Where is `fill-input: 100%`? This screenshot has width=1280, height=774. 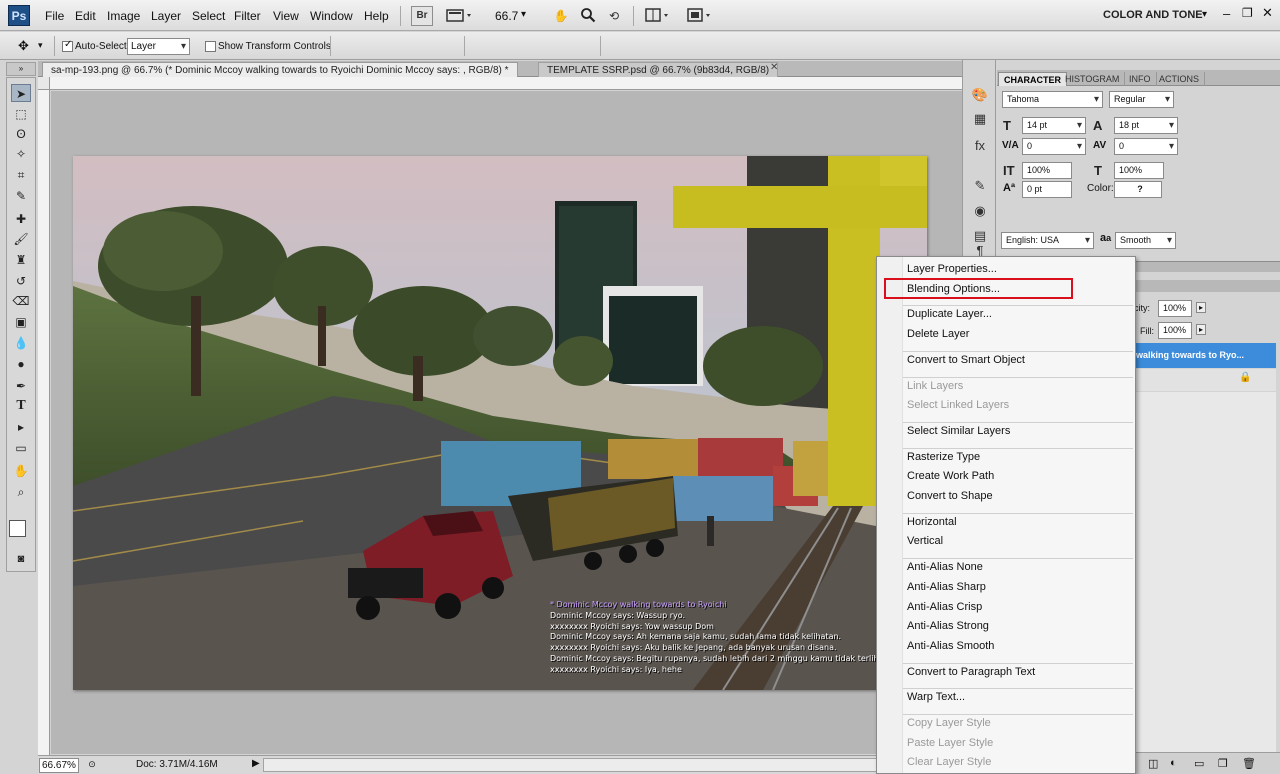 fill-input: 100% is located at coordinates (1175, 330).